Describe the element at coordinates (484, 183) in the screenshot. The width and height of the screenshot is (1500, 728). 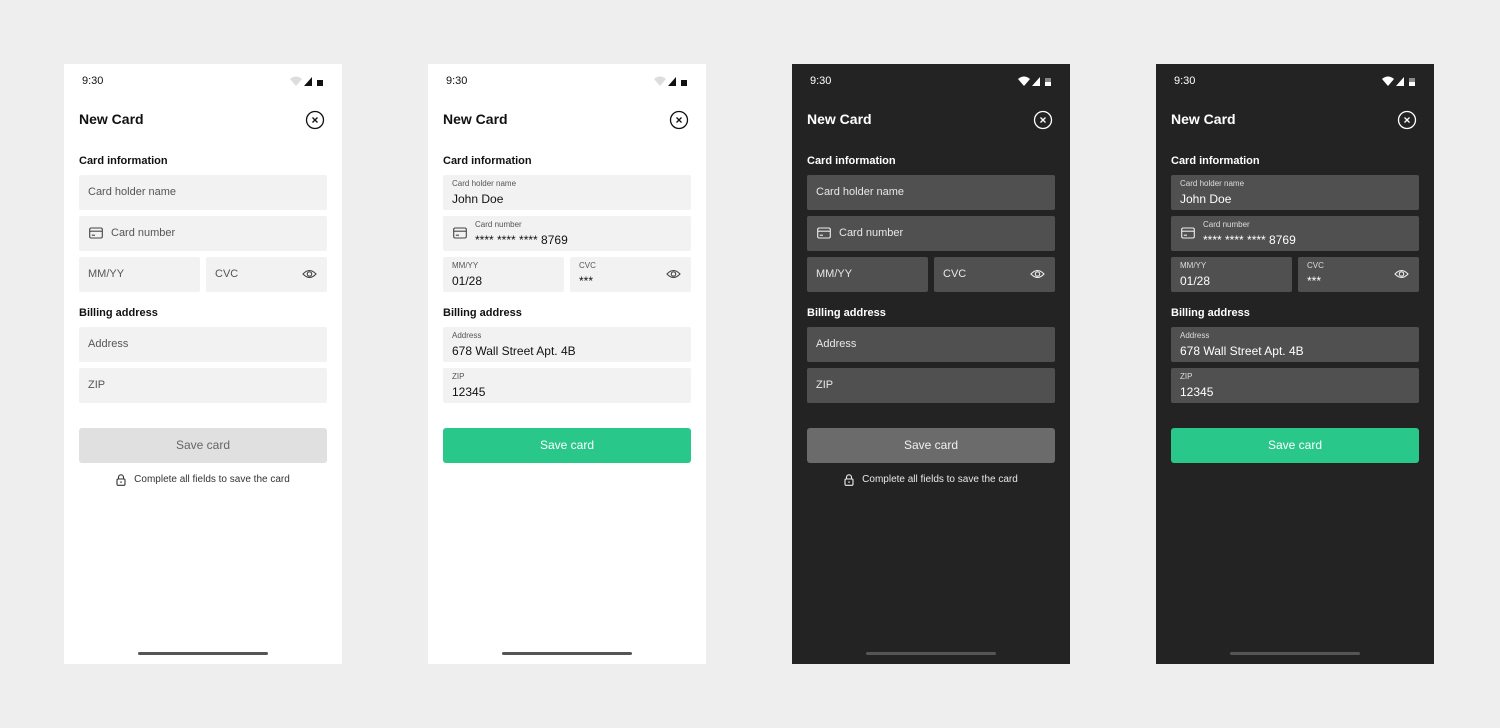
I see `card-holder-label: Card holder name` at that location.